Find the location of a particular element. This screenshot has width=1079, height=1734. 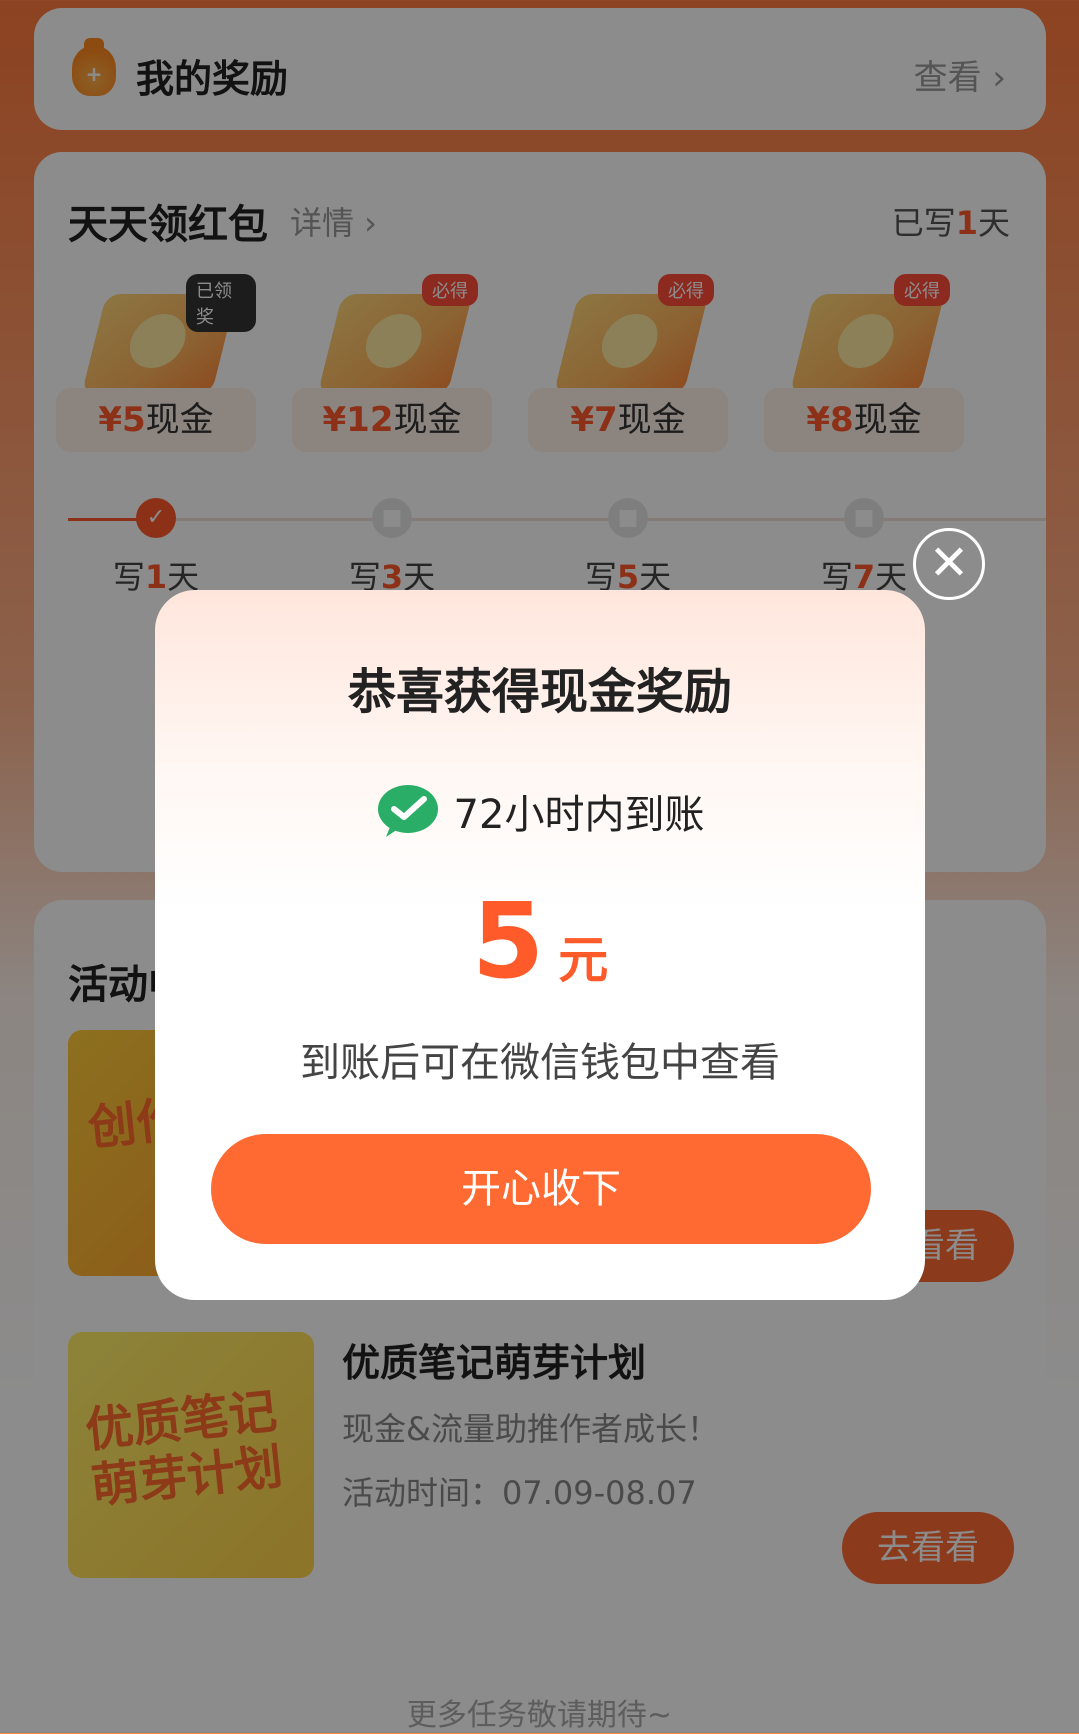

dialog-title: 恭喜获得现金奖励 is located at coordinates (539, 692).